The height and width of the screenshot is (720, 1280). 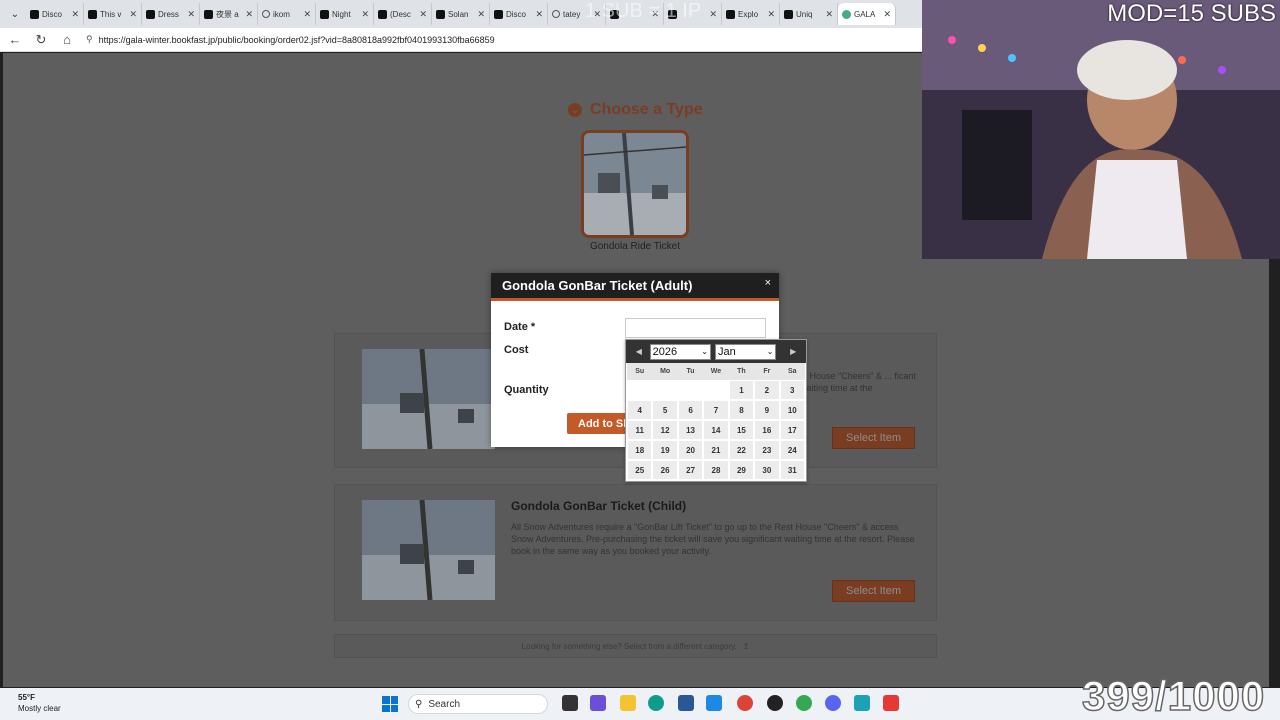 I want to click on calendar-day: 7, so click(x=716, y=410).